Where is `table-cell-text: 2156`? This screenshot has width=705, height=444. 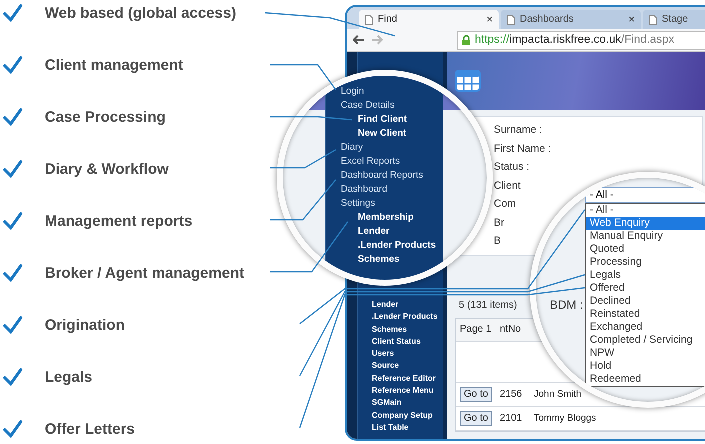 table-cell-text: 2156 is located at coordinates (511, 394).